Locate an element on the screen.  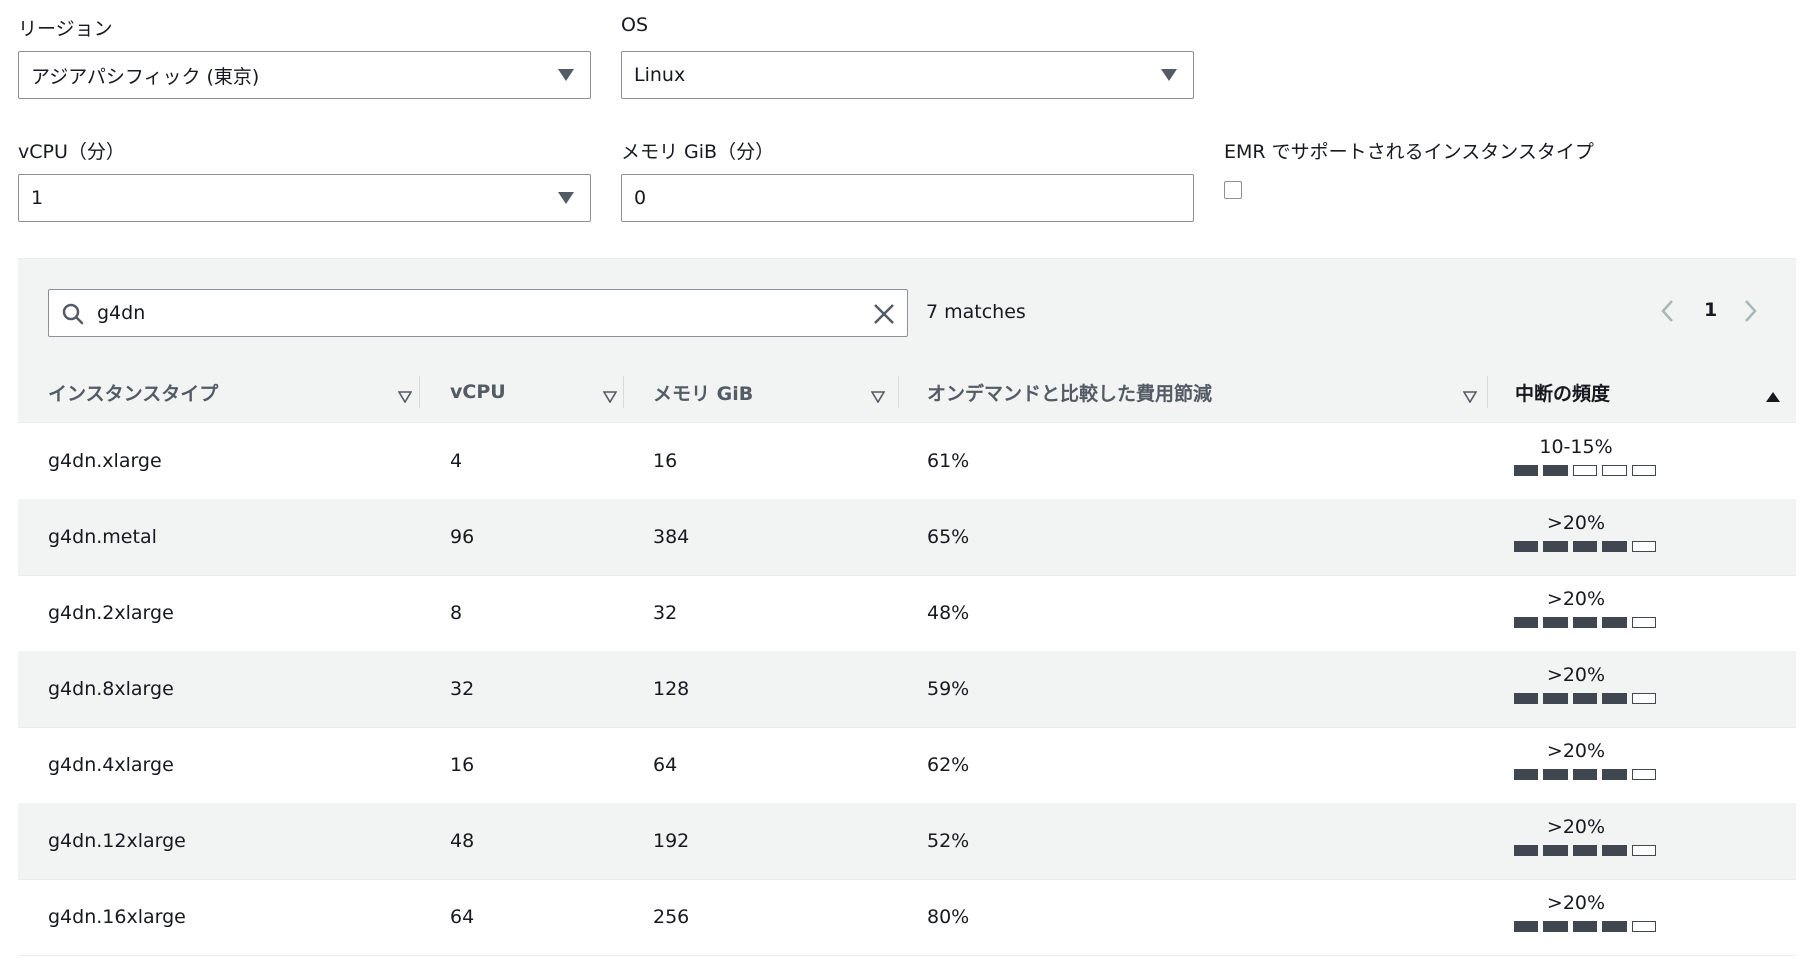
column-header-memory: メモリ GiB is located at coordinates (778, 392).